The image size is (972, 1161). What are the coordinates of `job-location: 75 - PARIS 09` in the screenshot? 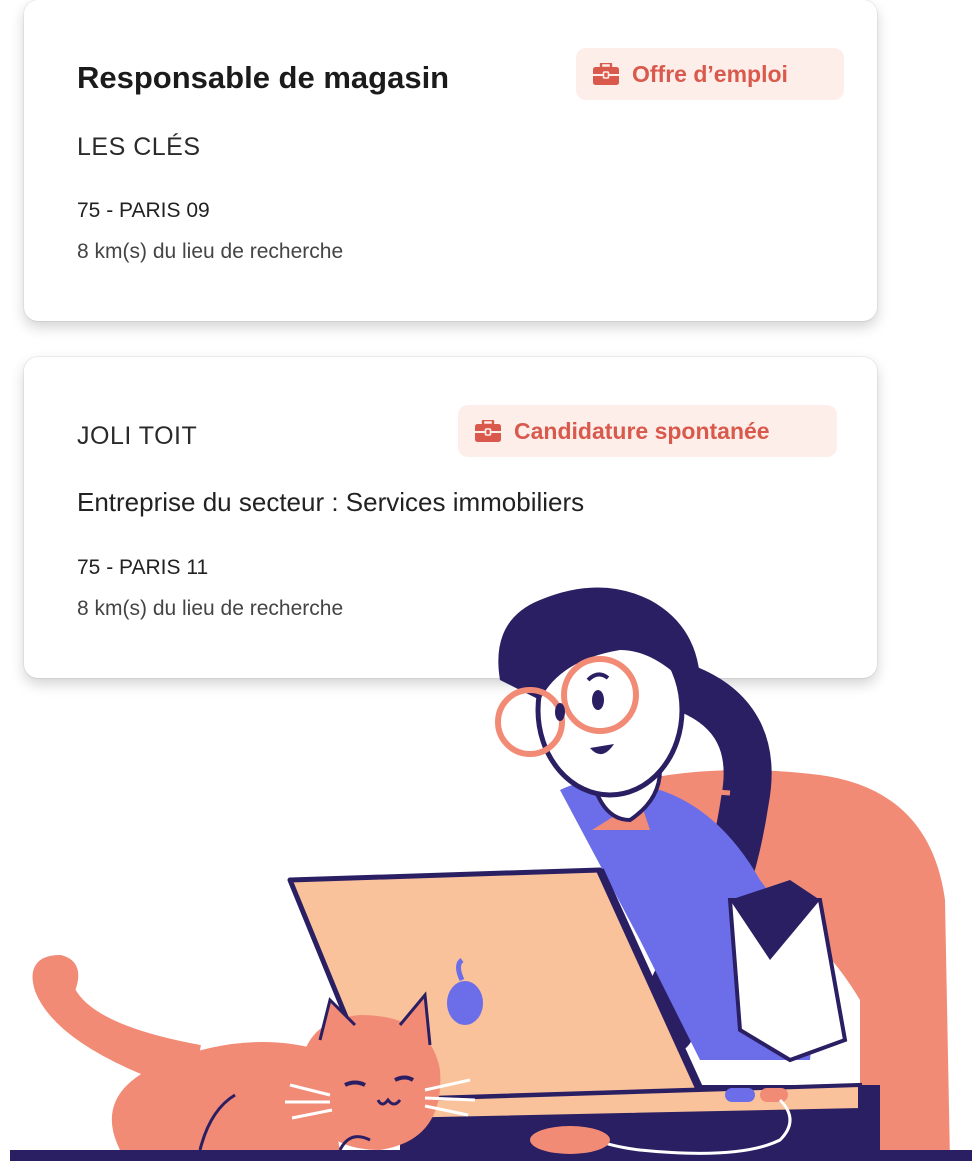 It's located at (143, 210).